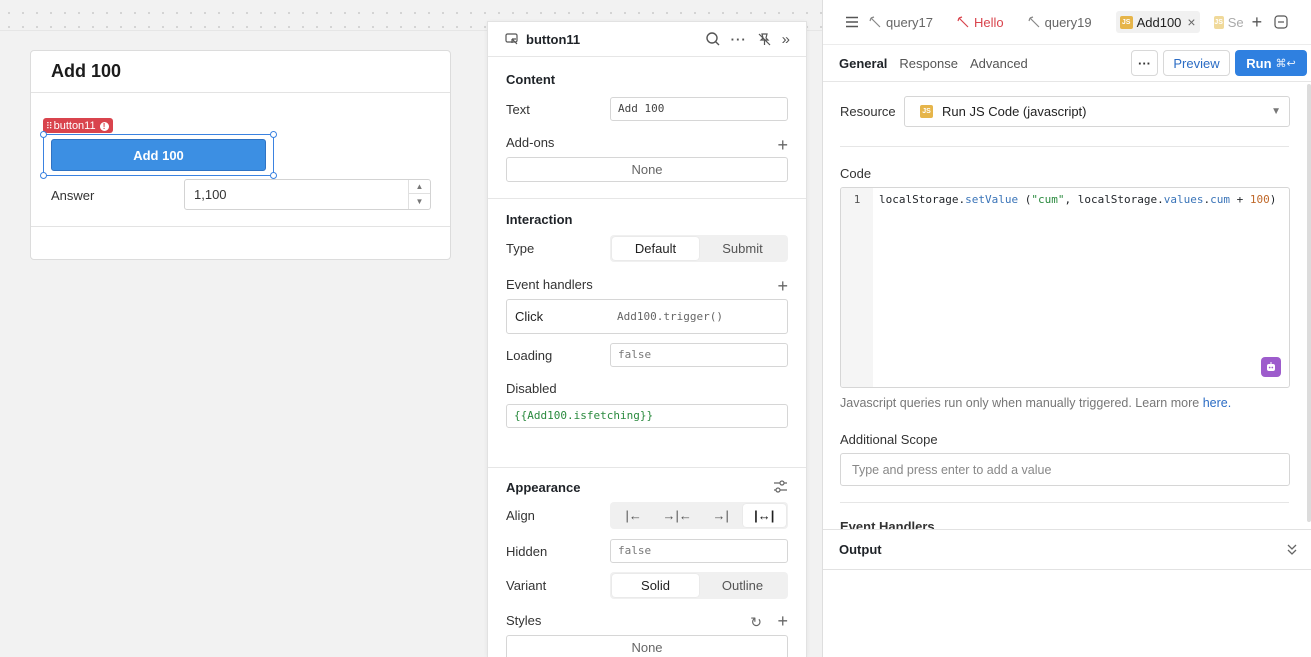 The width and height of the screenshot is (1311, 657). Describe the element at coordinates (713, 39) in the screenshot. I see `search-icon` at that location.